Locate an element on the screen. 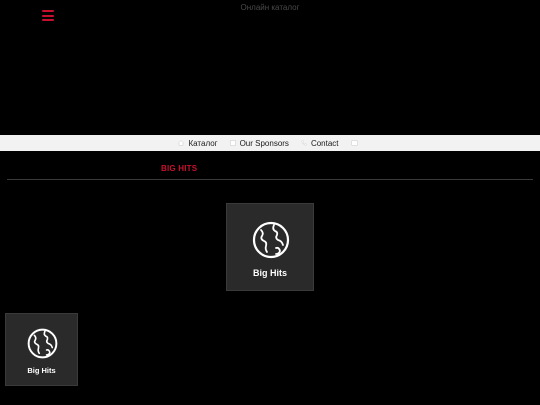 This screenshot has height=405, width=540. nav-item-contact: Contact is located at coordinates (320, 143).